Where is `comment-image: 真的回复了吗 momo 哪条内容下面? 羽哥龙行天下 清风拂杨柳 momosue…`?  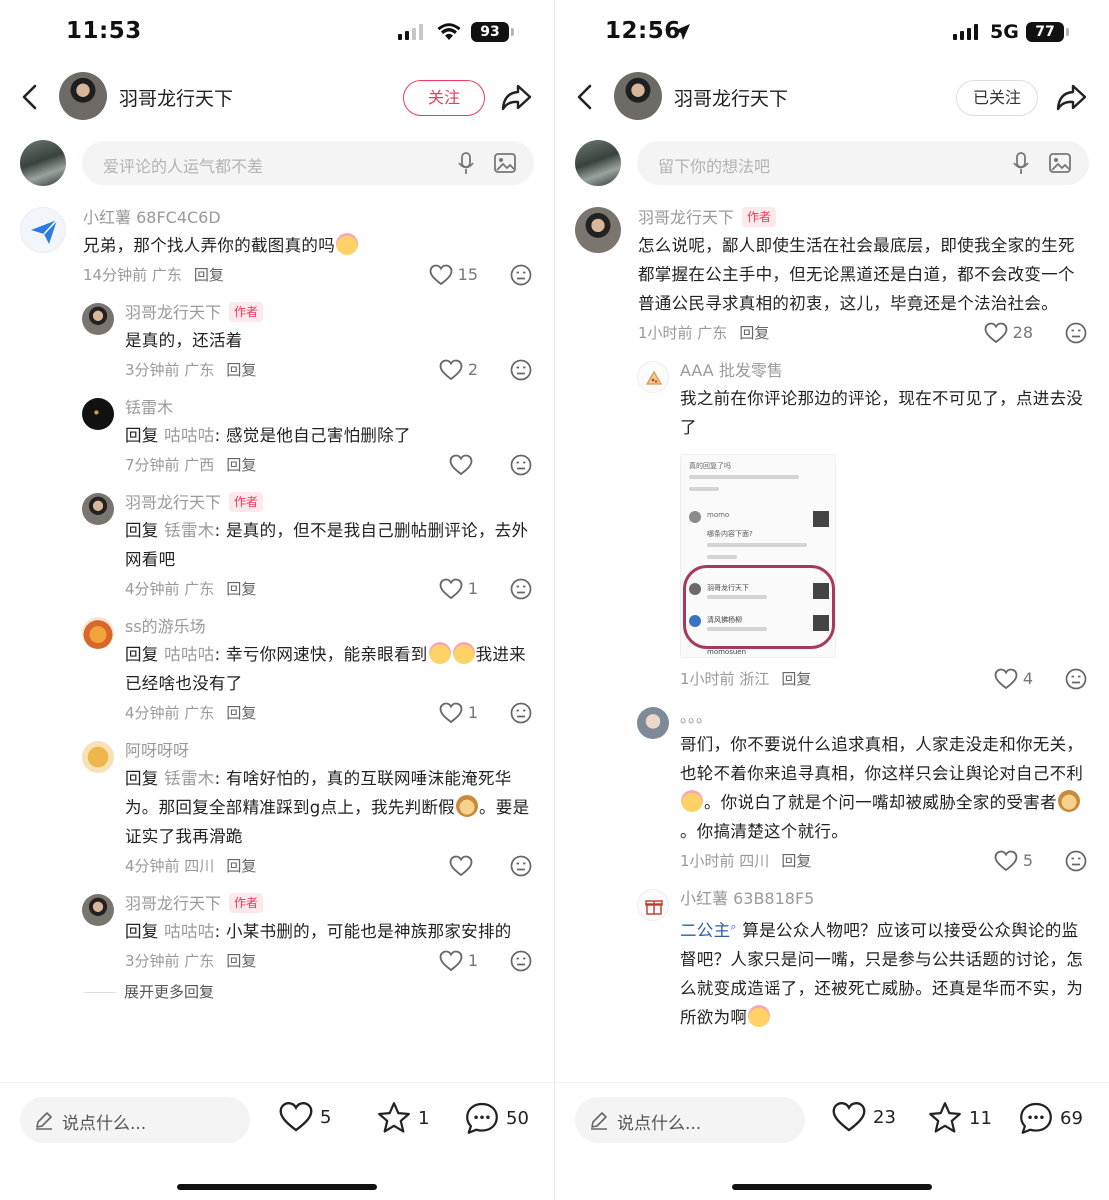
comment-image: 真的回复了吗 momo 哪条内容下面? 羽哥龙行天下 清风拂杨柳 momosue… is located at coordinates (758, 556).